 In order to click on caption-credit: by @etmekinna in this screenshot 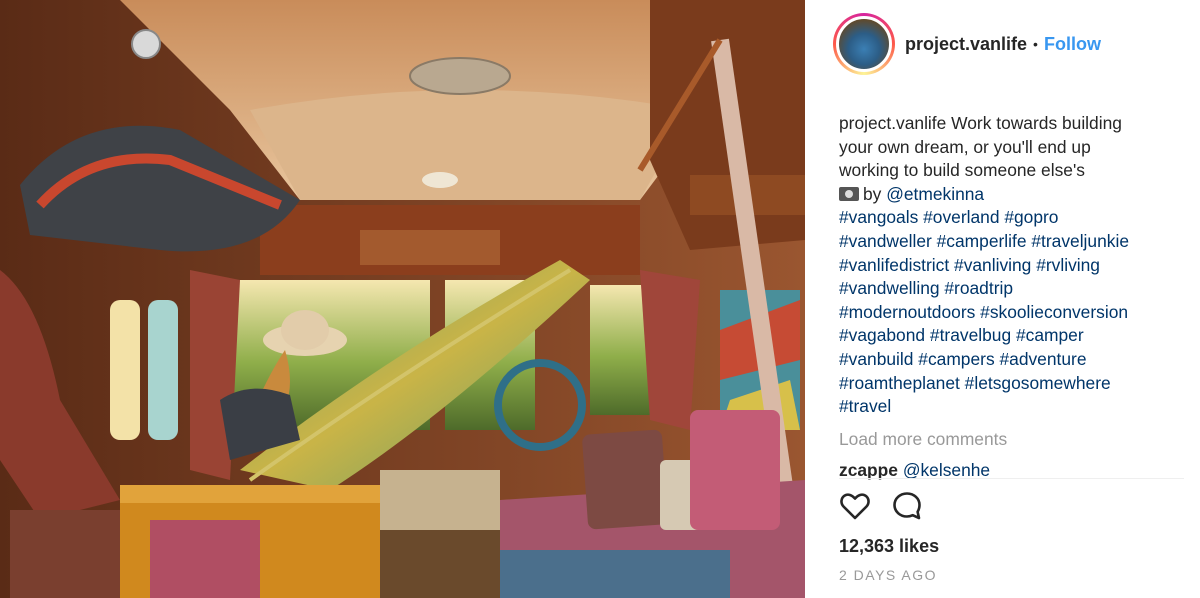, I will do `click(1011, 195)`.